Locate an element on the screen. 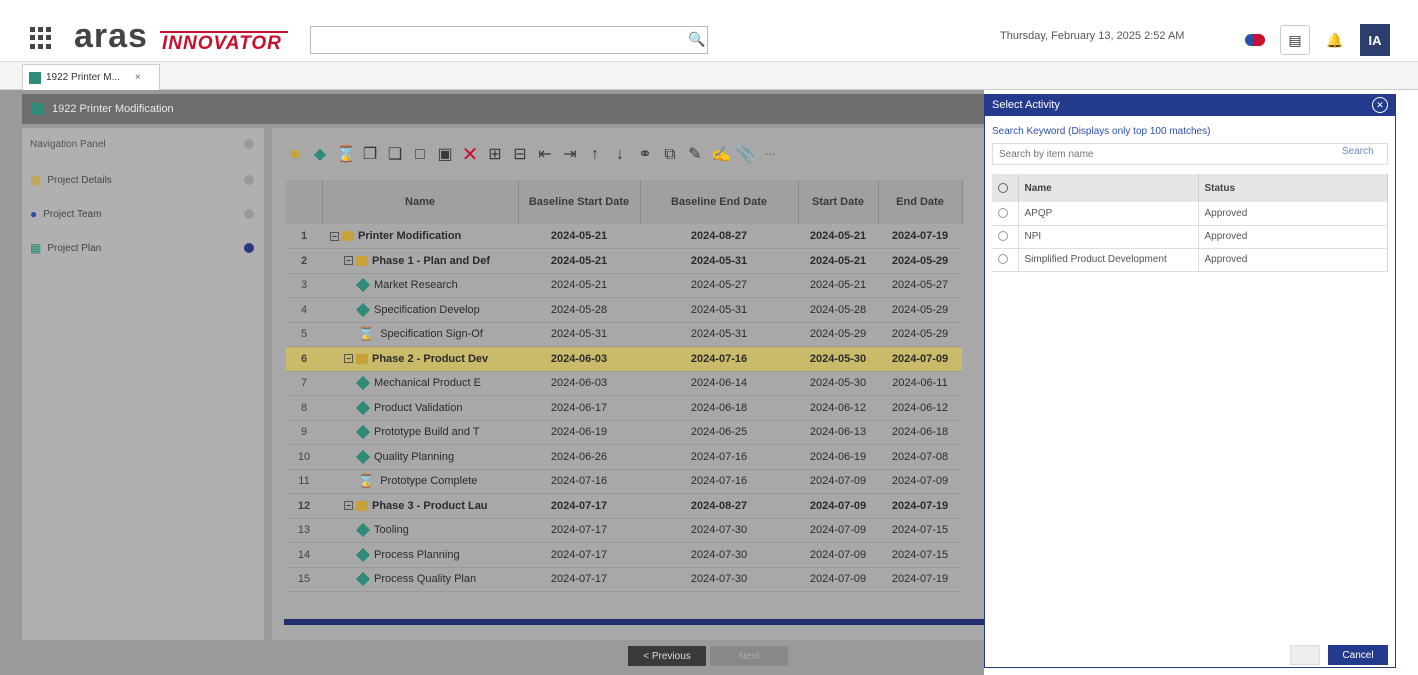 This screenshot has width=1418, height=675. activity-row: APQP Approved is located at coordinates (1190, 214).